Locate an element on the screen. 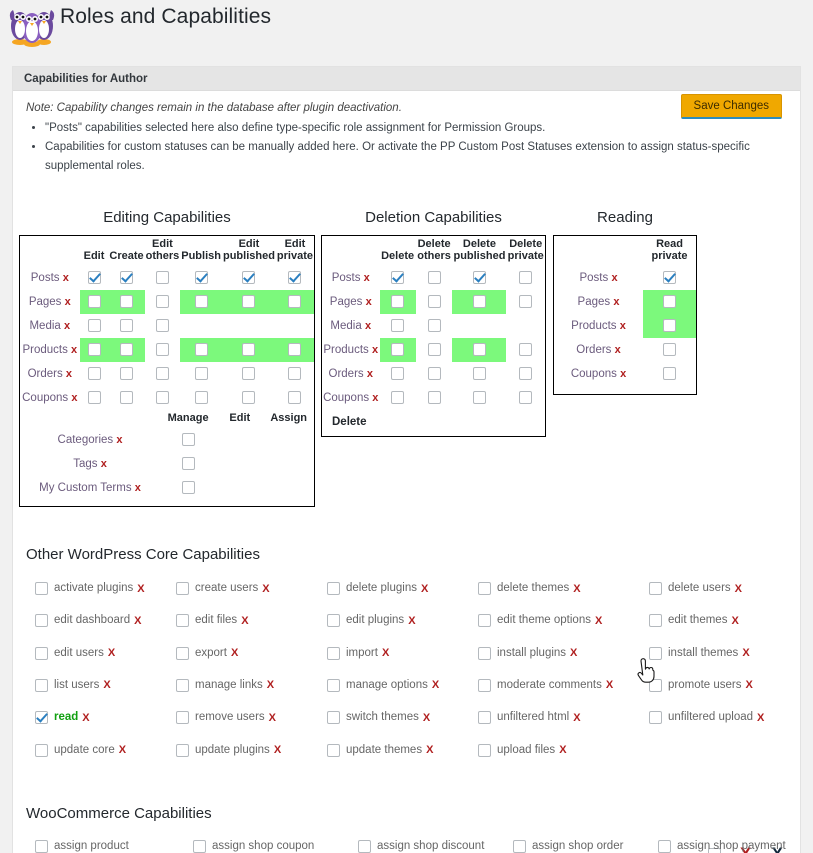  core-capability-item: delete plugins X is located at coordinates (377, 589).